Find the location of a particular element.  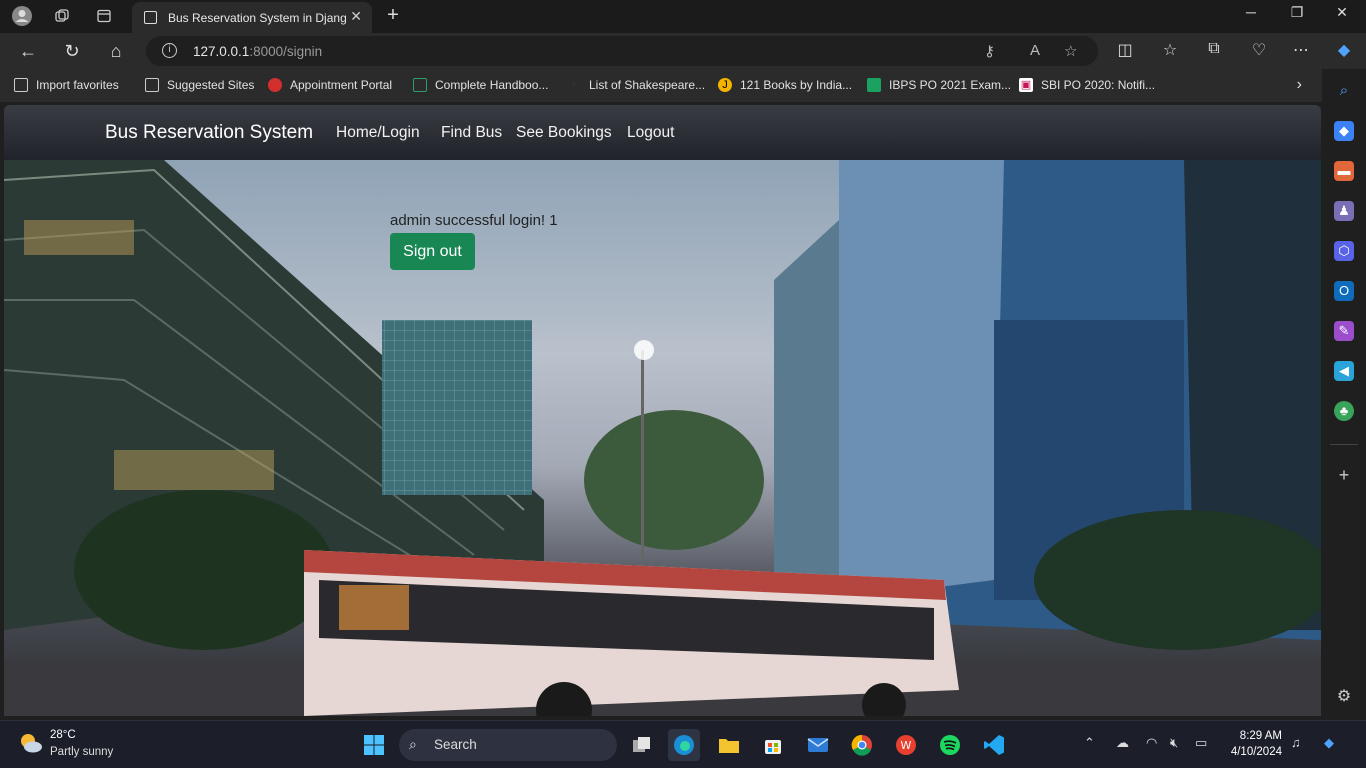

collections-icon: ⧉ is located at coordinates (1214, 49).